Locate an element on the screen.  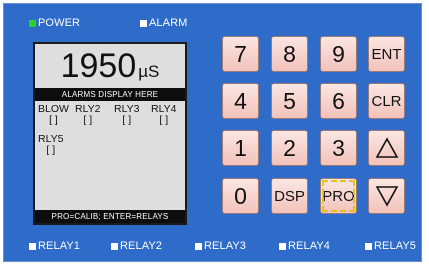
power-indicator: POWER is located at coordinates (54, 23).